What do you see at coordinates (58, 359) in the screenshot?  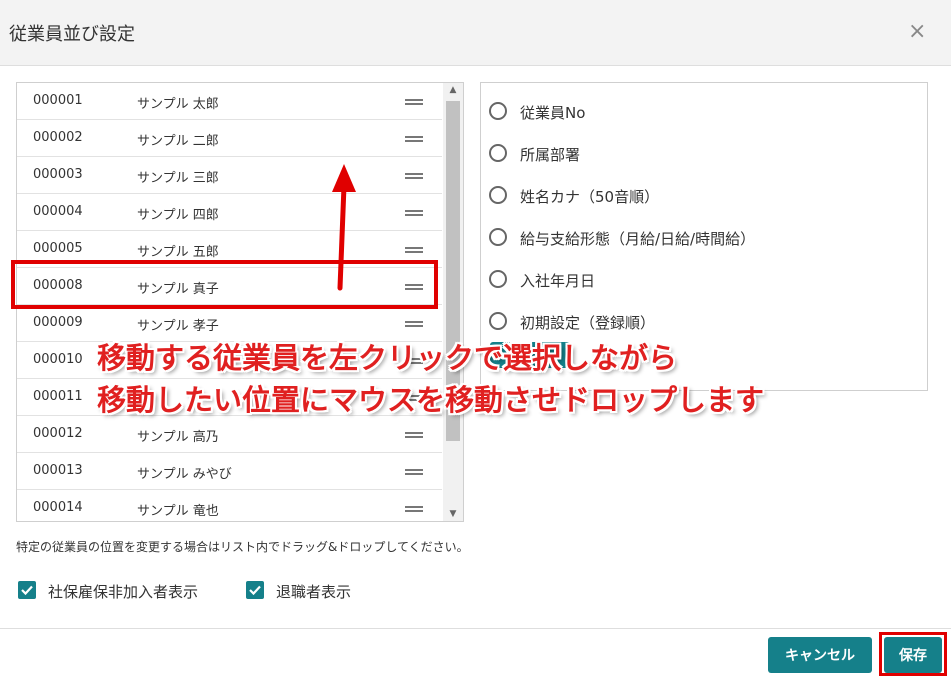 I see `employee-id: 000010` at bounding box center [58, 359].